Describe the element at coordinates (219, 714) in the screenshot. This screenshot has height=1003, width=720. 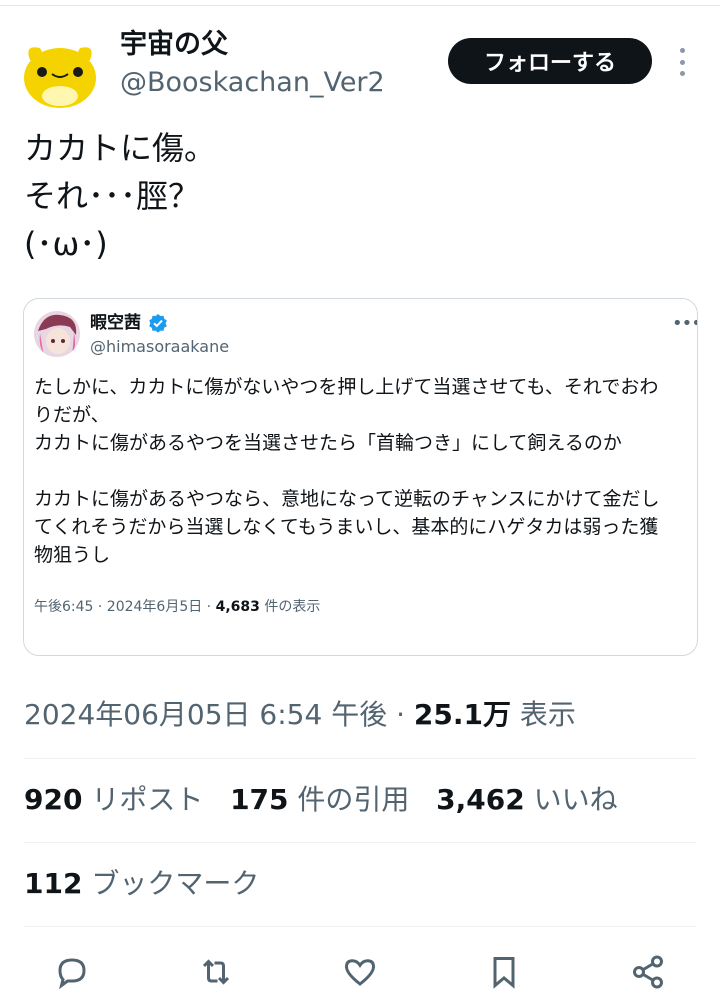
I see `timestamp-text: 2024年06月05日 6:54 午後 ·` at that location.